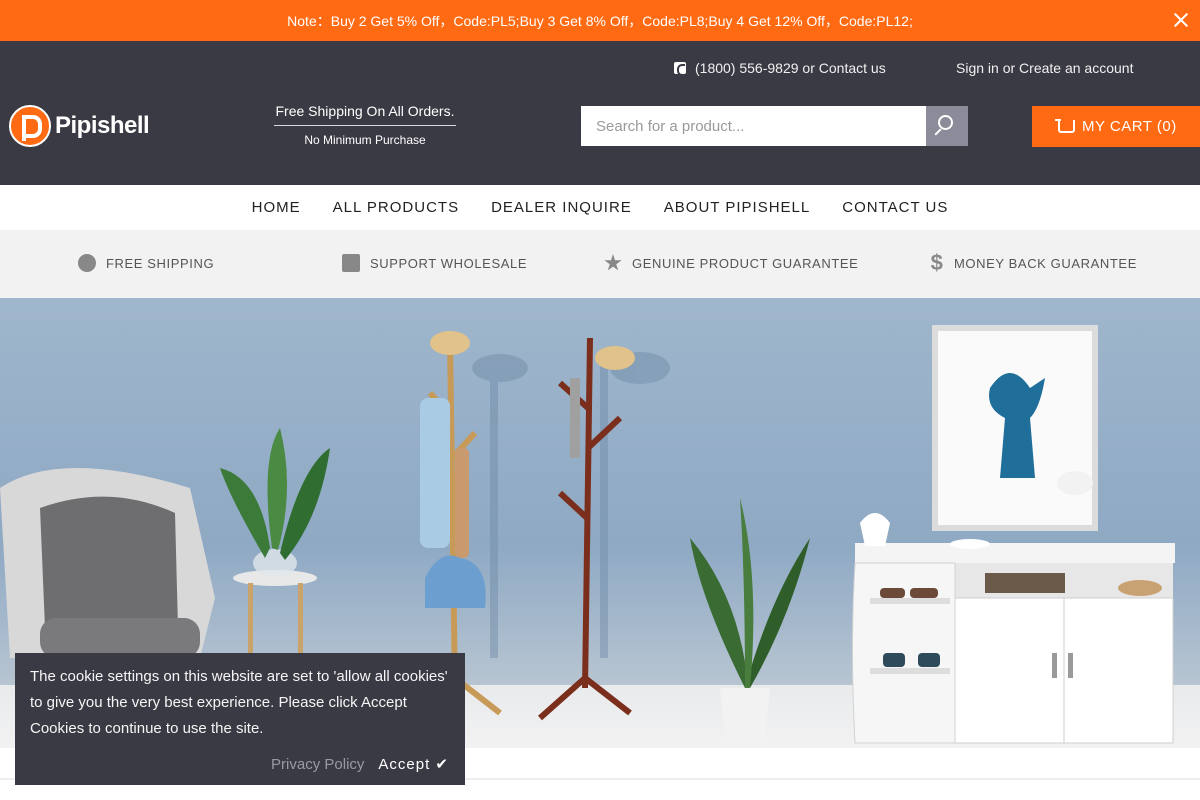  I want to click on search-bar, so click(774, 126).